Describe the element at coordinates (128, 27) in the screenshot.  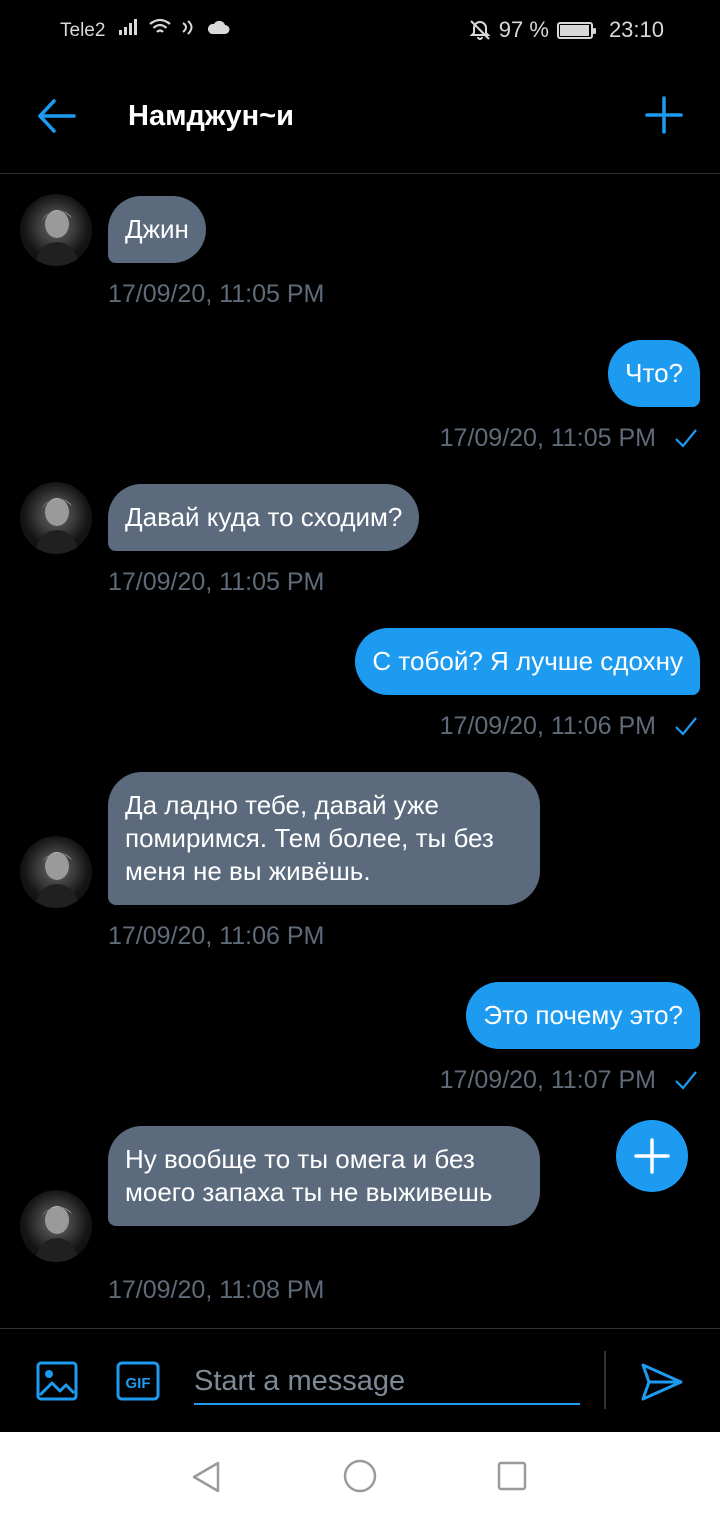
I see `signal-icon` at that location.